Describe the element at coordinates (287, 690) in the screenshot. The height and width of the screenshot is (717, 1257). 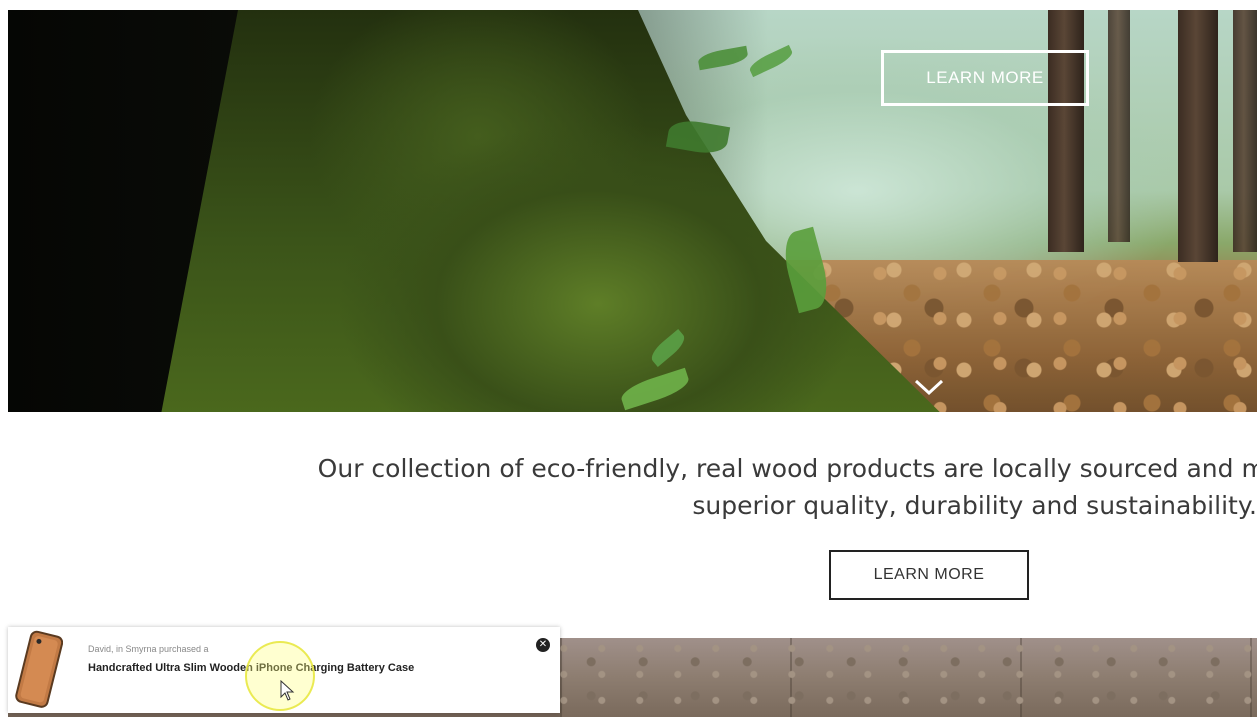
I see `mouse-cursor-icon` at that location.